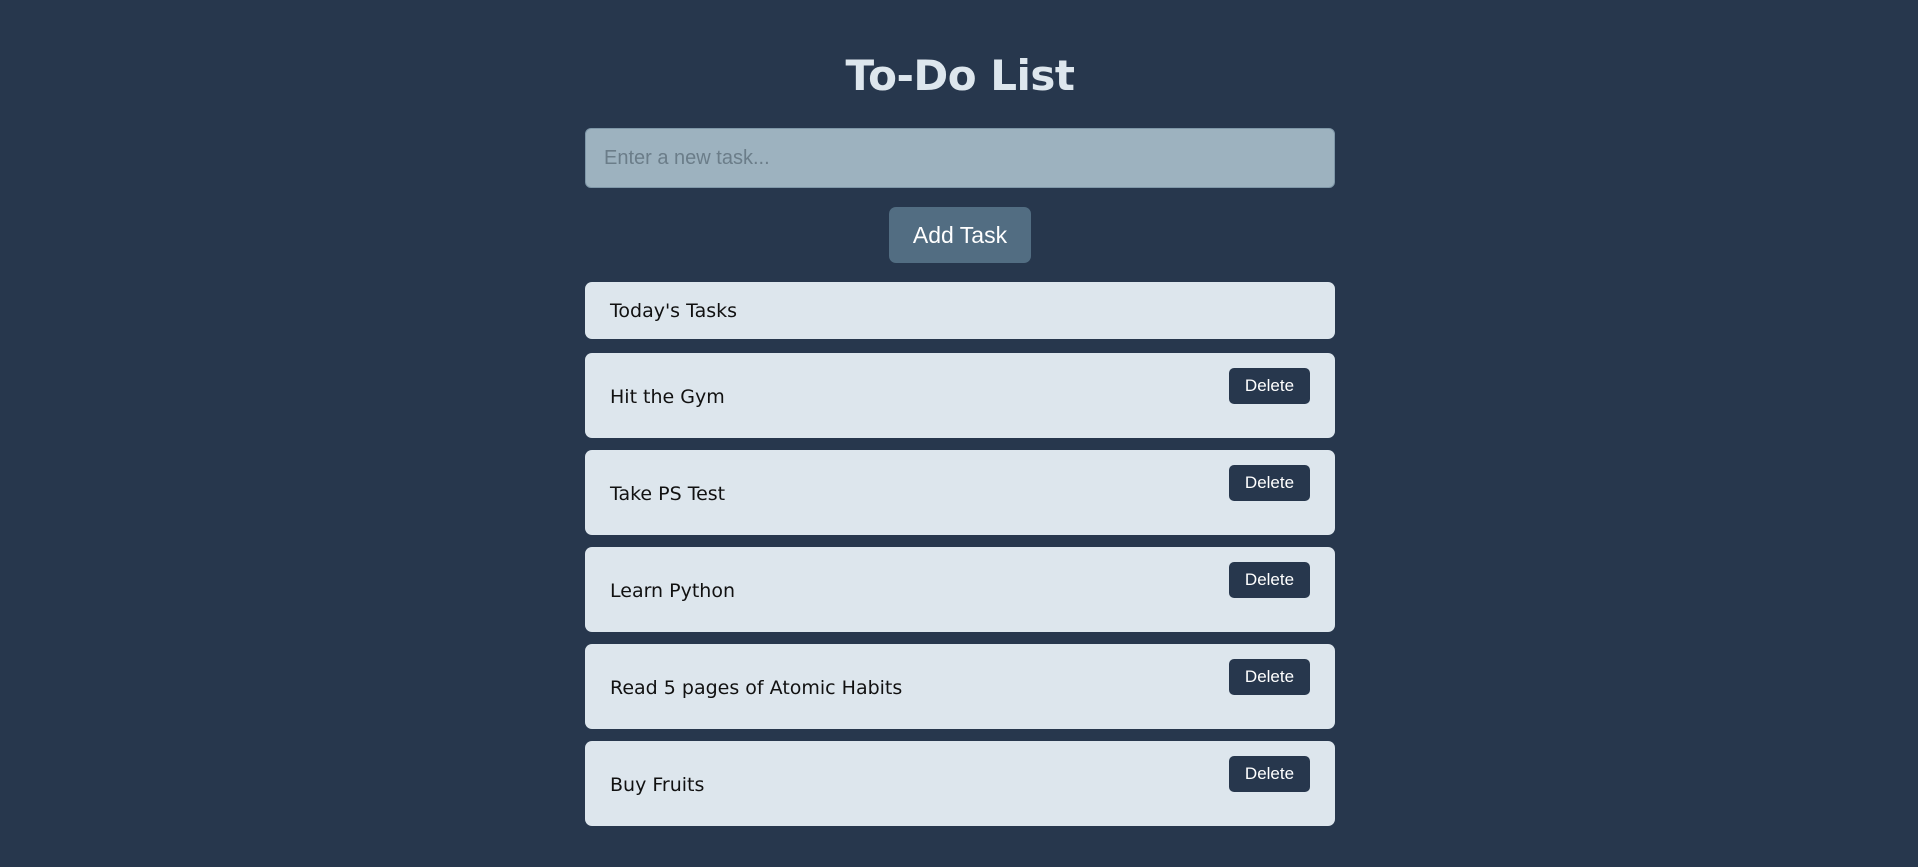 The height and width of the screenshot is (867, 1918). What do you see at coordinates (960, 395) in the screenshot?
I see `list-item: Hit the Gym Delete` at bounding box center [960, 395].